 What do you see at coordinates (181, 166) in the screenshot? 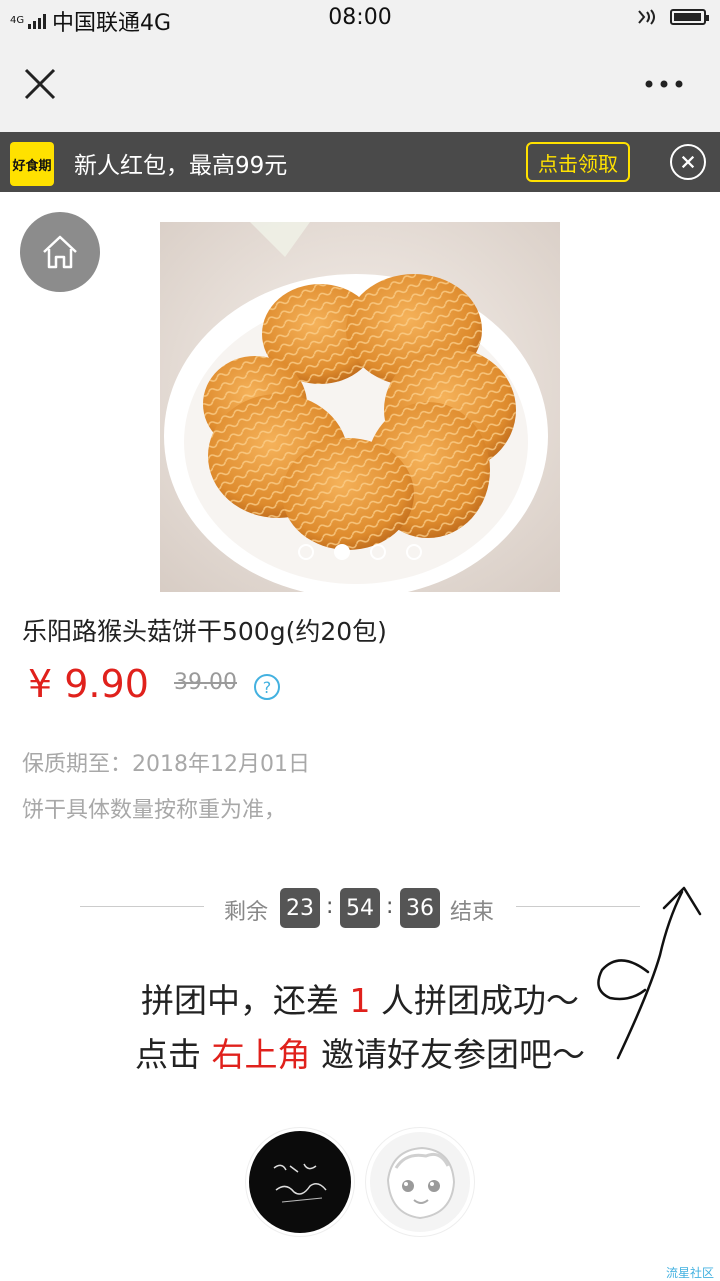
I see `promo-text: 新人红包，最高99元` at bounding box center [181, 166].